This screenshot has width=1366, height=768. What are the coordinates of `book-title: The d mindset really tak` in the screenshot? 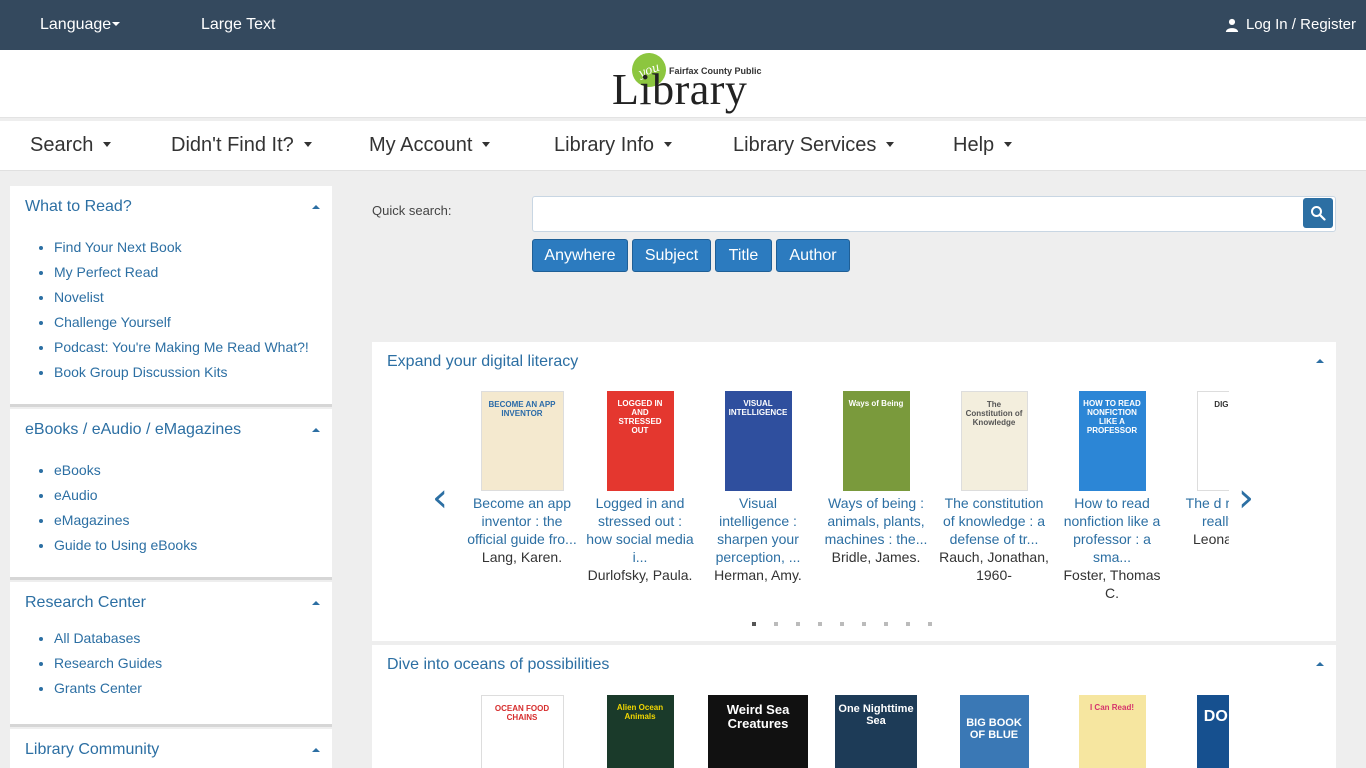 It's located at (1202, 512).